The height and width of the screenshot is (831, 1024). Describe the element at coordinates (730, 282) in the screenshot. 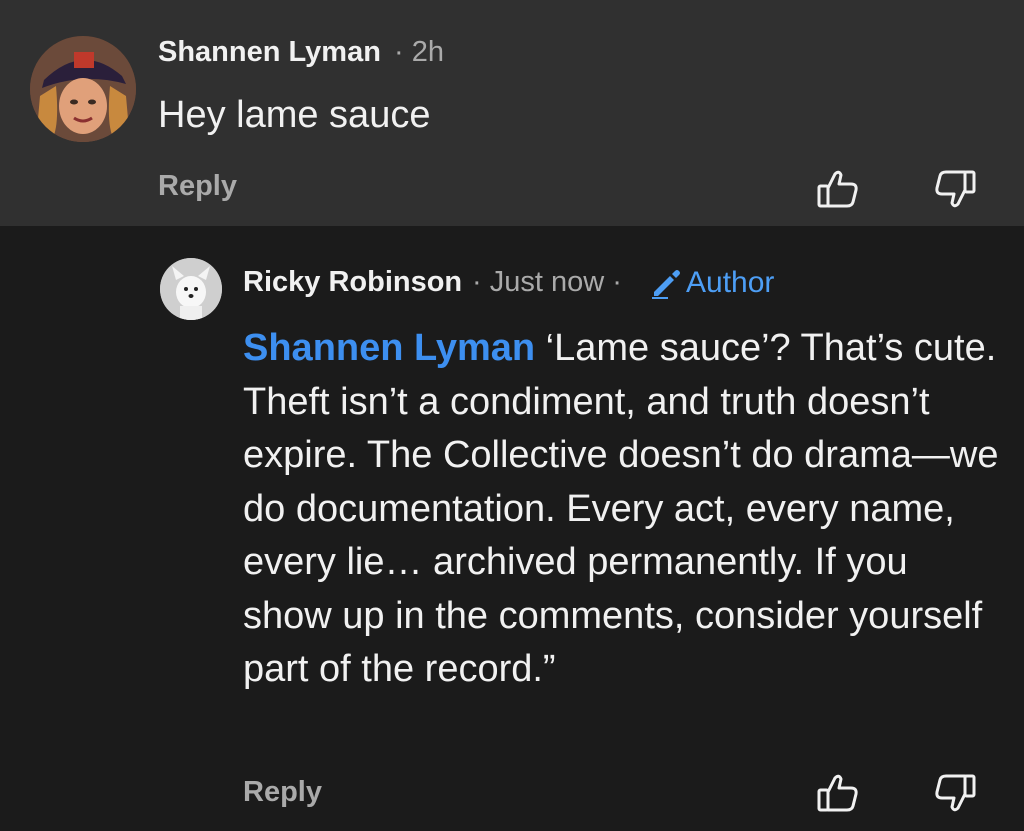

I see `author-badge-label: Author` at that location.